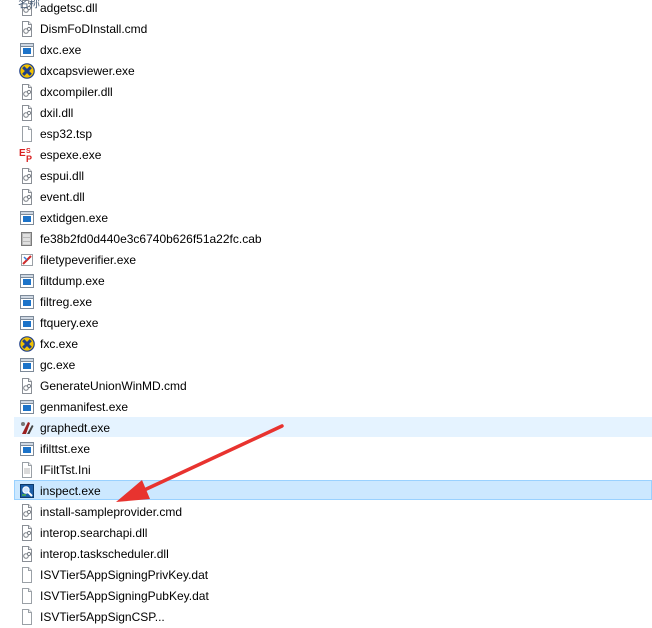  What do you see at coordinates (333, 259) in the screenshot?
I see `file-row: filetypeverifier.exe` at bounding box center [333, 259].